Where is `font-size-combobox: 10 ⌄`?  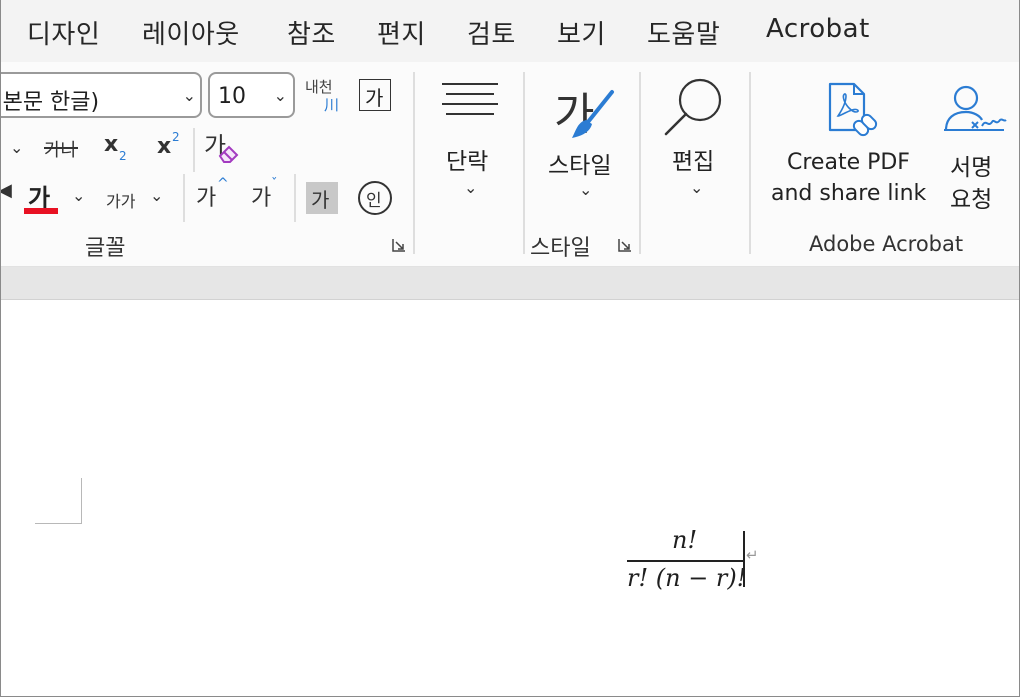
font-size-combobox: 10 ⌄ is located at coordinates (251, 95).